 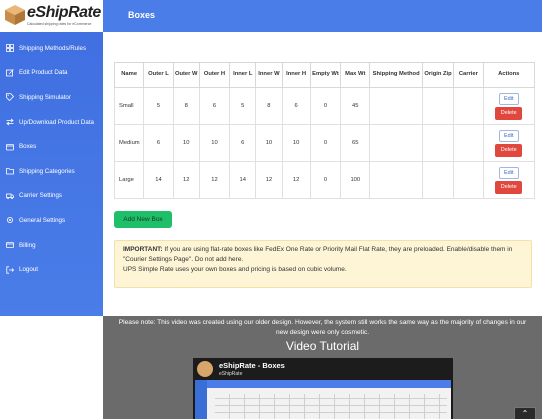 I want to click on sidebar-item-shipping-categories: Shipping Categories, so click(x=51, y=171).